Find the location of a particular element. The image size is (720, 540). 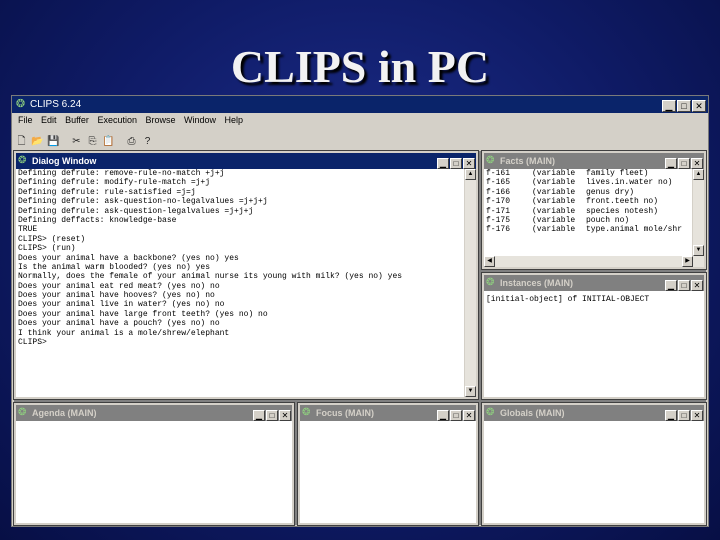

focus-window-titlebar: ❂ Focus (MAIN) ▁ □ ✕ is located at coordinates (388, 413).